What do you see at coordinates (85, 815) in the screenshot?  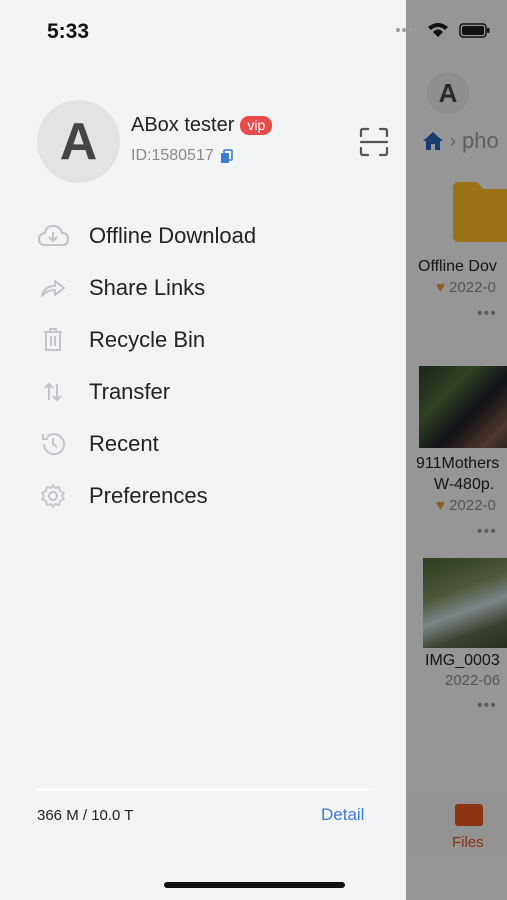 I see `storage-usage: 366 M / 10.0 T` at bounding box center [85, 815].